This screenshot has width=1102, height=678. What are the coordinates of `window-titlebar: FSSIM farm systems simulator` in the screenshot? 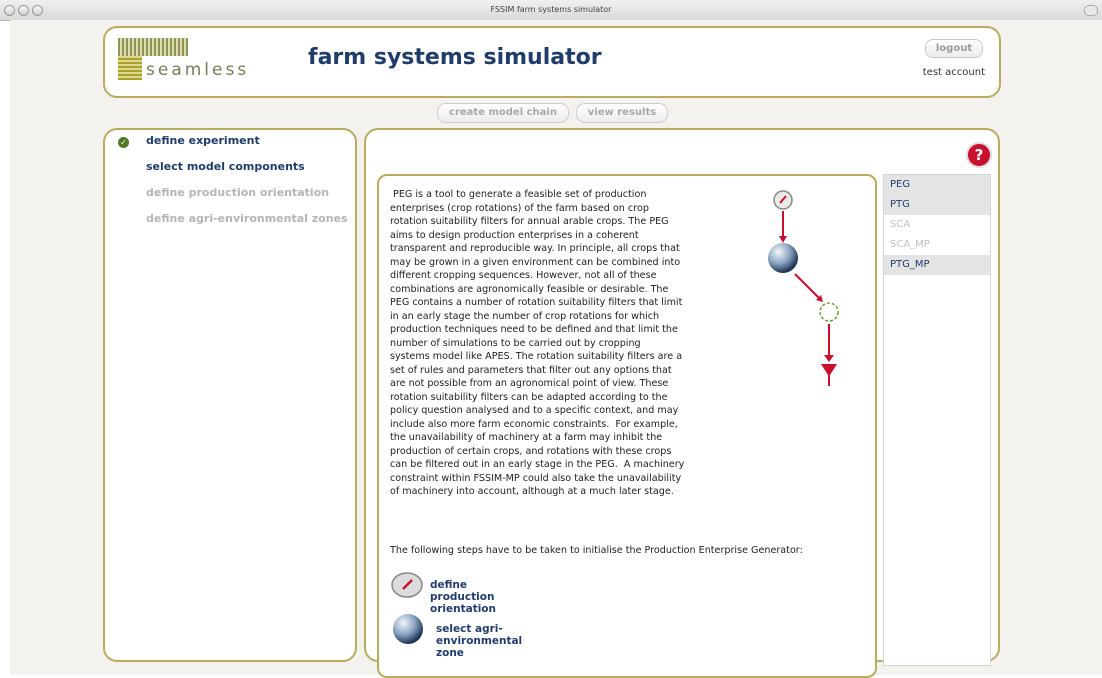 It's located at (551, 10).